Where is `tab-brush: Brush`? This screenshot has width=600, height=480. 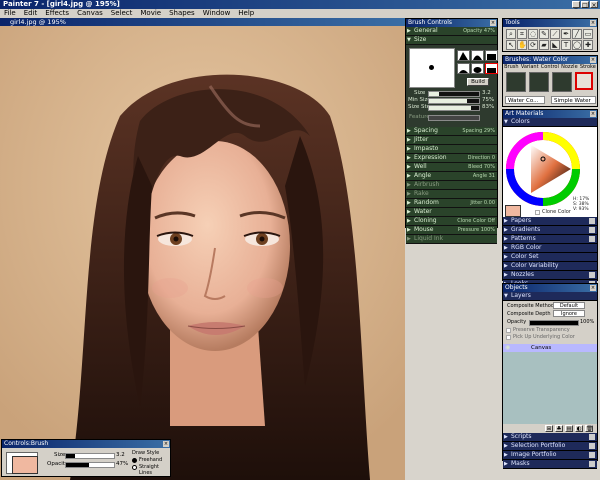 tab-brush: Brush is located at coordinates (511, 67).